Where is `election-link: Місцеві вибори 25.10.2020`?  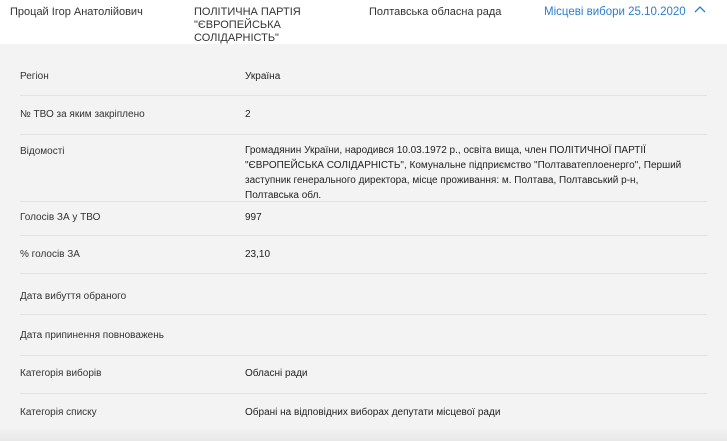
election-link: Місцеві вибори 25.10.2020 is located at coordinates (615, 12).